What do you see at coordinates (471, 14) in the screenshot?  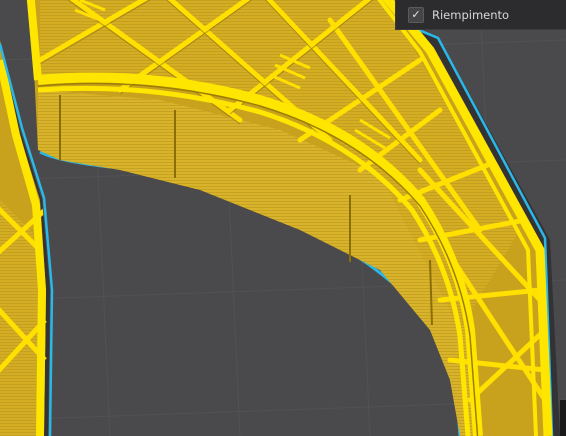 I see `infill-legend-label: Riempimento` at bounding box center [471, 14].